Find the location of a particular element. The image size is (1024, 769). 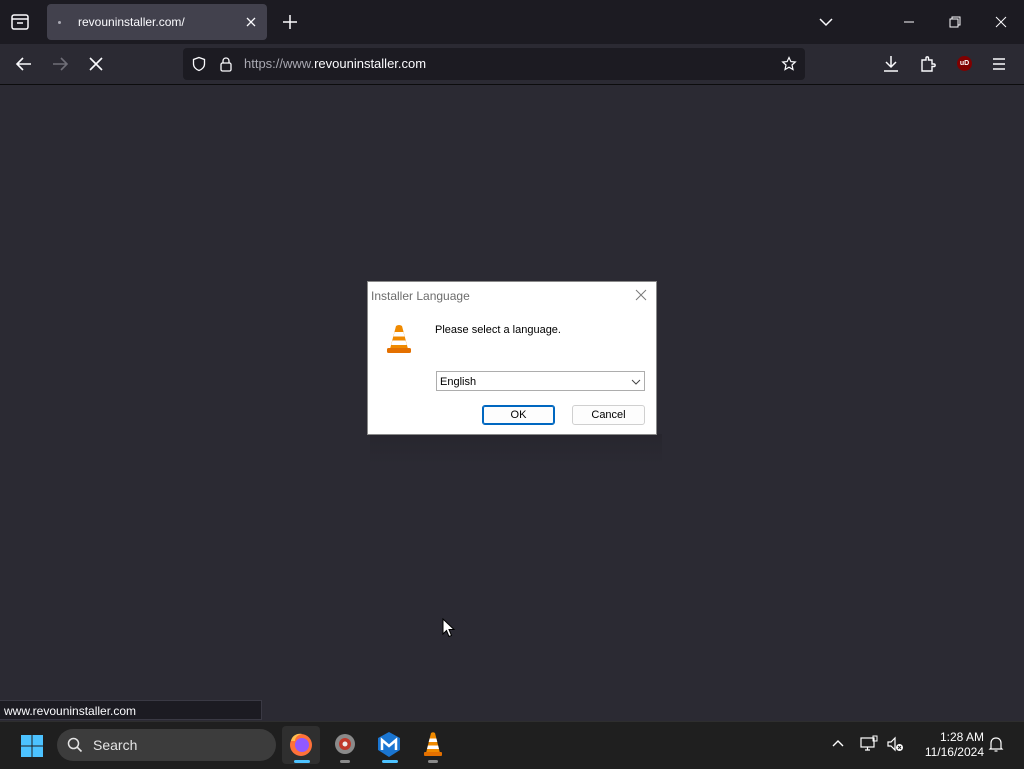

hamburger-menu-icon is located at coordinates (999, 64).